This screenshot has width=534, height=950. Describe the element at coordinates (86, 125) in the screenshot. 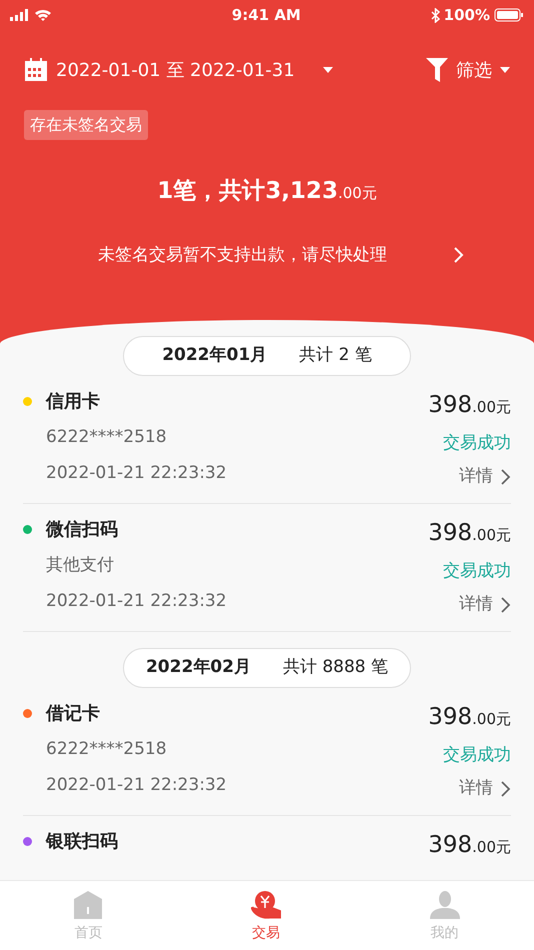

I see `unsigned-tag: 存在未签名交易` at that location.